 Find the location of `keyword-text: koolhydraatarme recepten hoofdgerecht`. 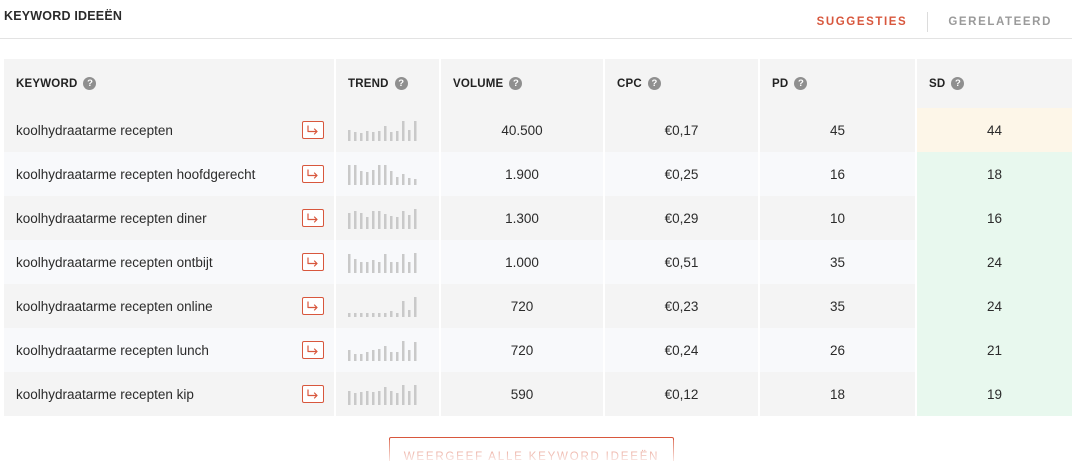

keyword-text: koolhydraatarme recepten hoofdgerecht is located at coordinates (135, 174).